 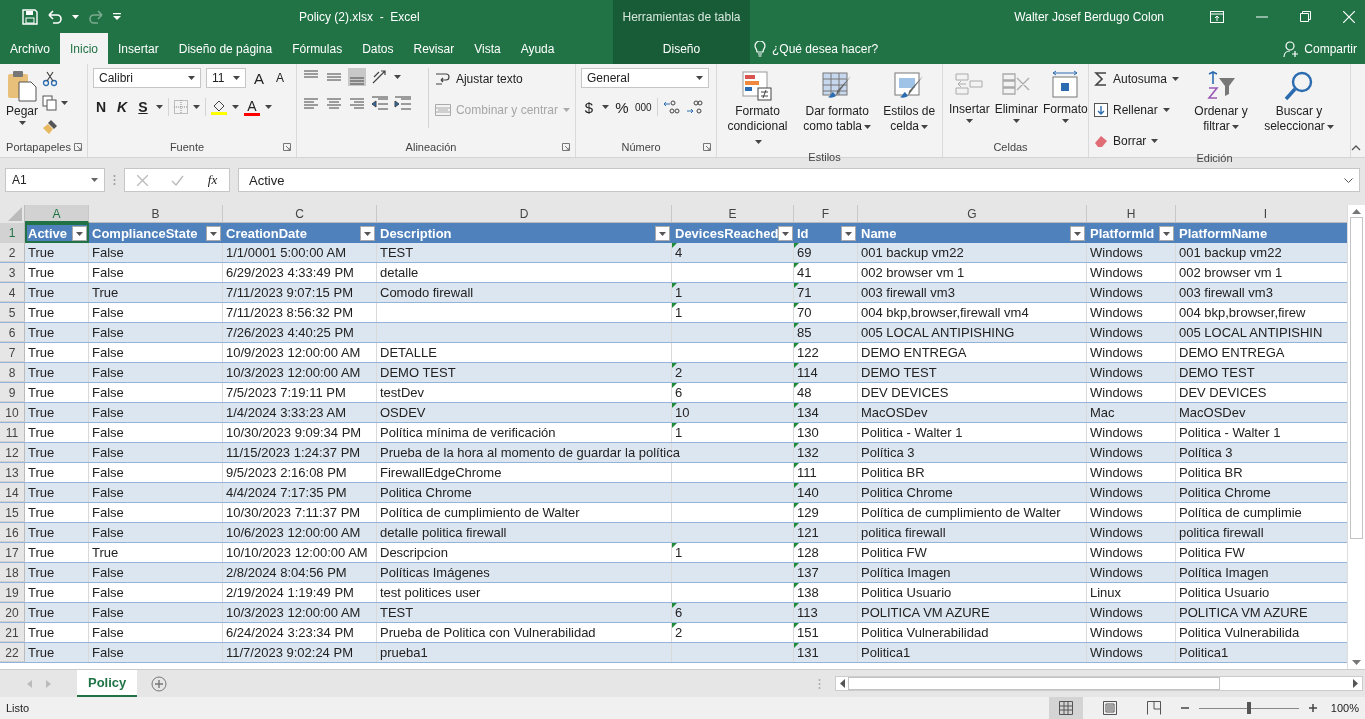 I want to click on grow-font-button: A, so click(x=259, y=78).